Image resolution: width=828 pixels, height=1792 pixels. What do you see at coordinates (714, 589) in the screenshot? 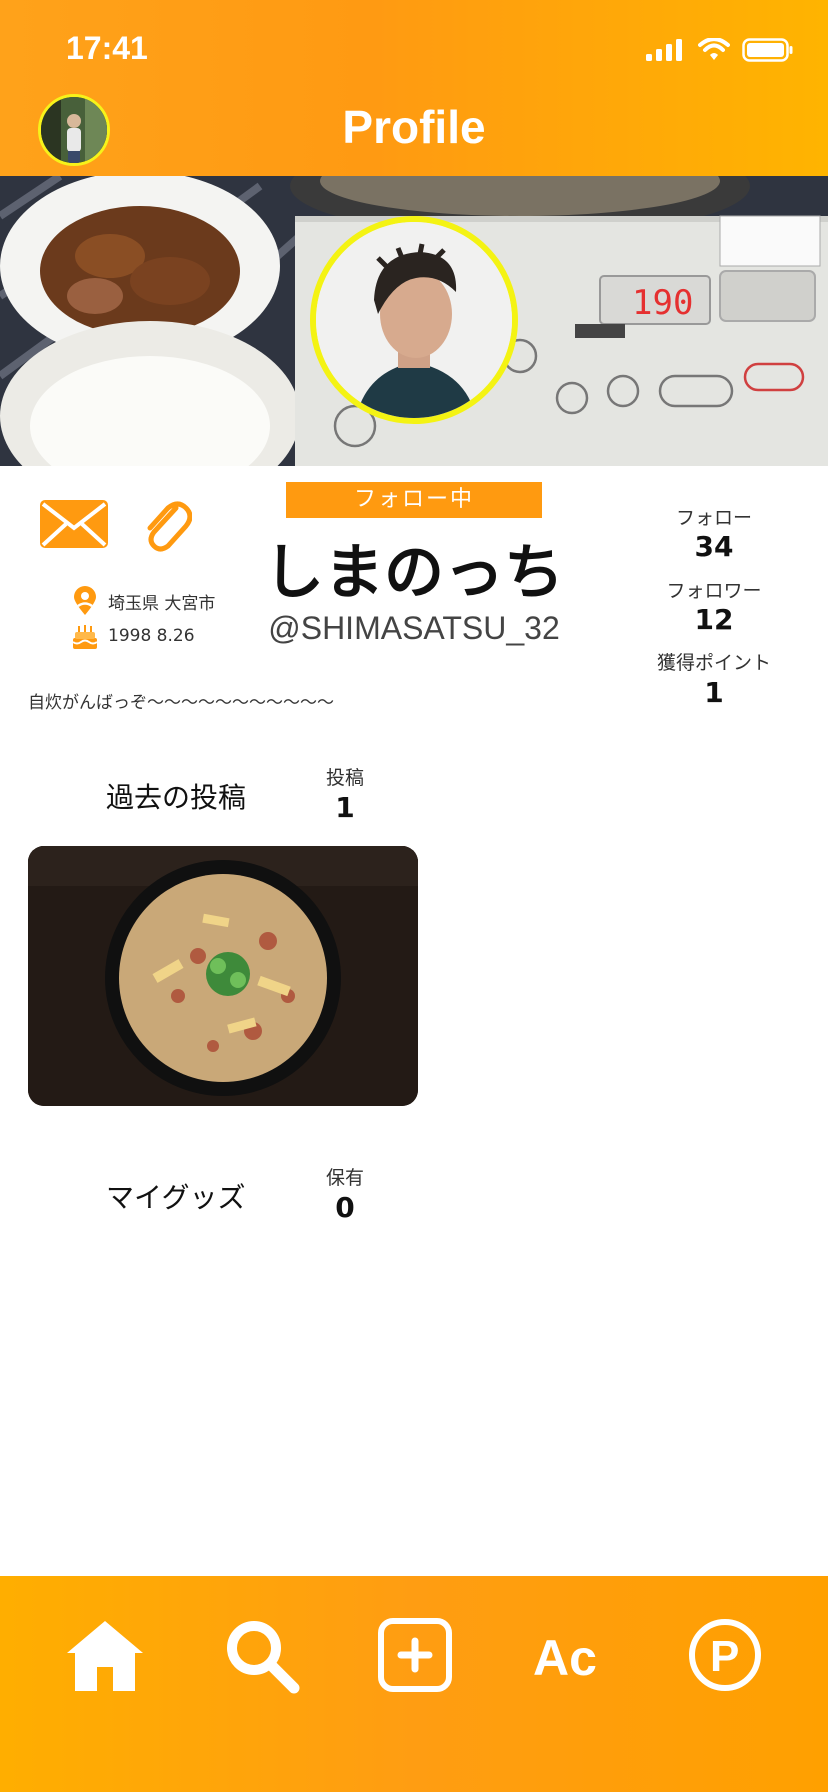
I see `stat-followers-label: フォロワー` at bounding box center [714, 589].